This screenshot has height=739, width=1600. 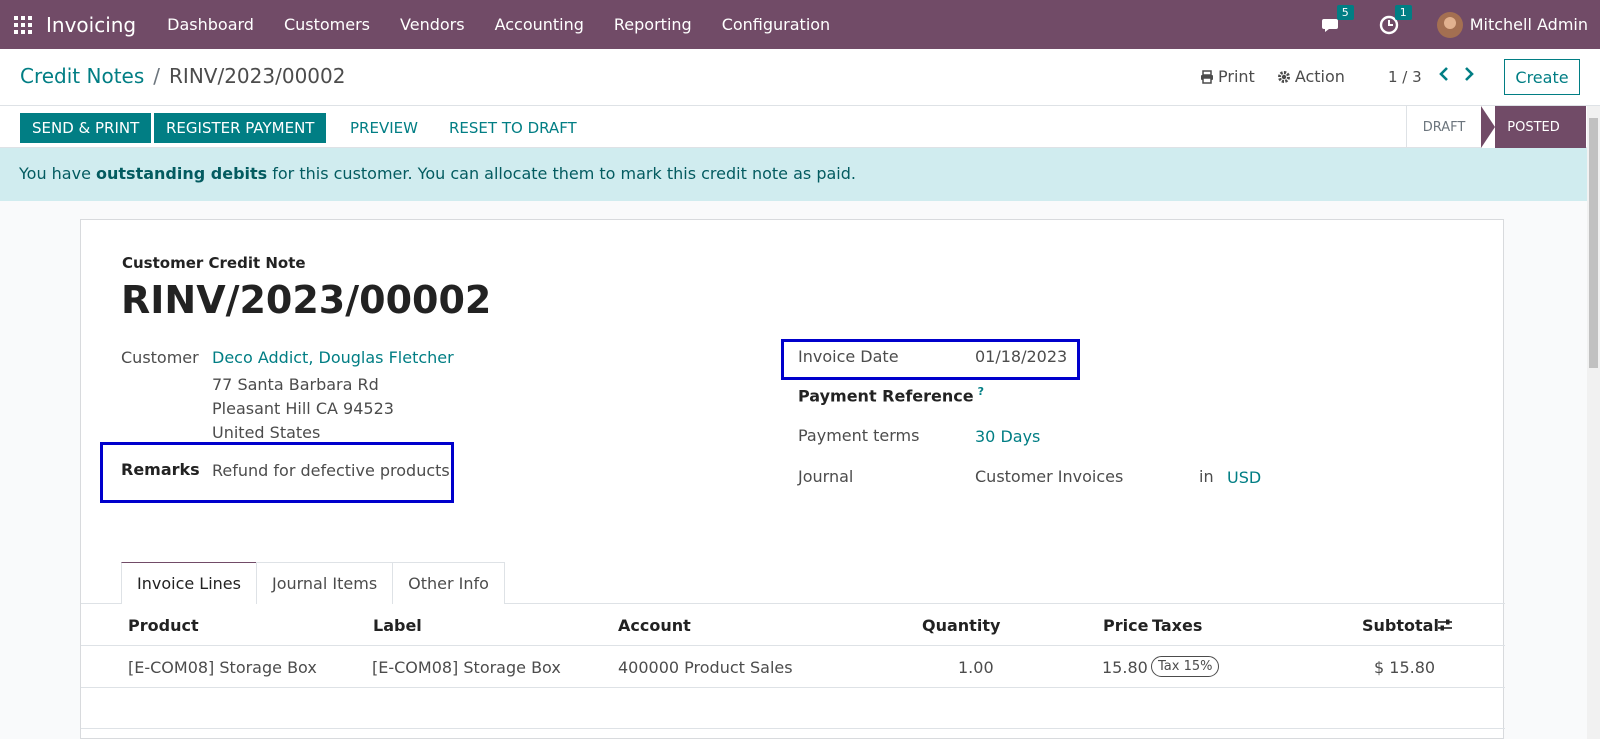 I want to click on customer-label: Customer, so click(x=160, y=357).